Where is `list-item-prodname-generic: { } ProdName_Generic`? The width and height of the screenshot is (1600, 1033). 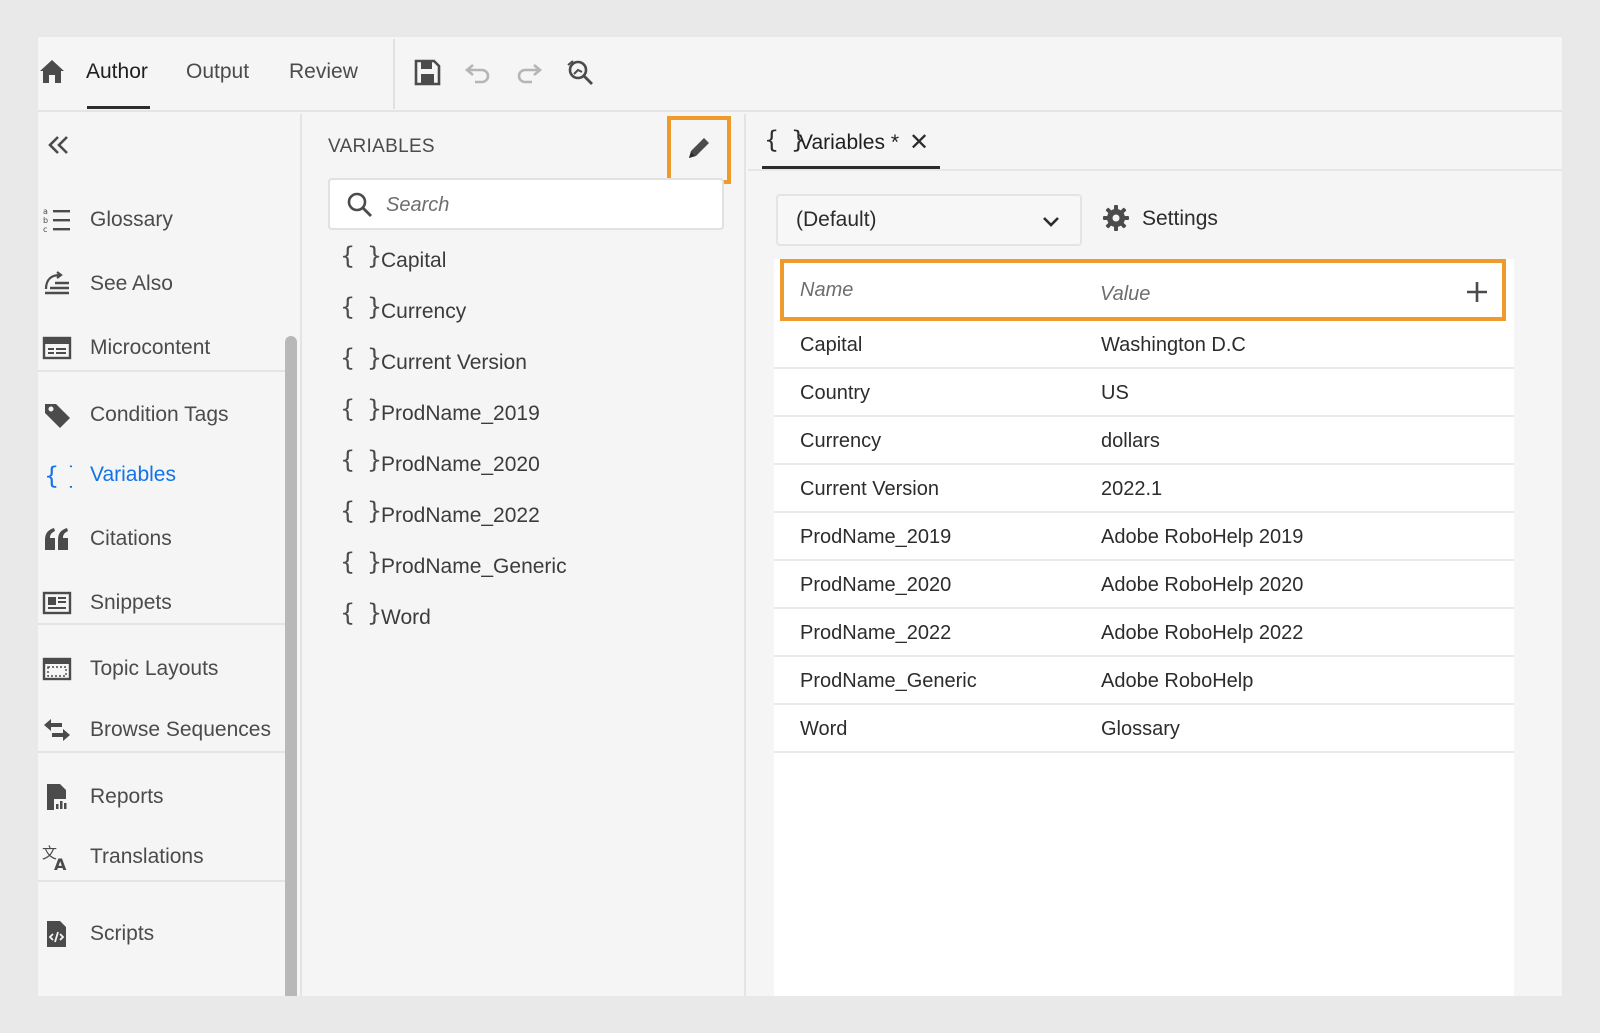
list-item-prodname-generic: { } ProdName_Generic is located at coordinates (526, 567).